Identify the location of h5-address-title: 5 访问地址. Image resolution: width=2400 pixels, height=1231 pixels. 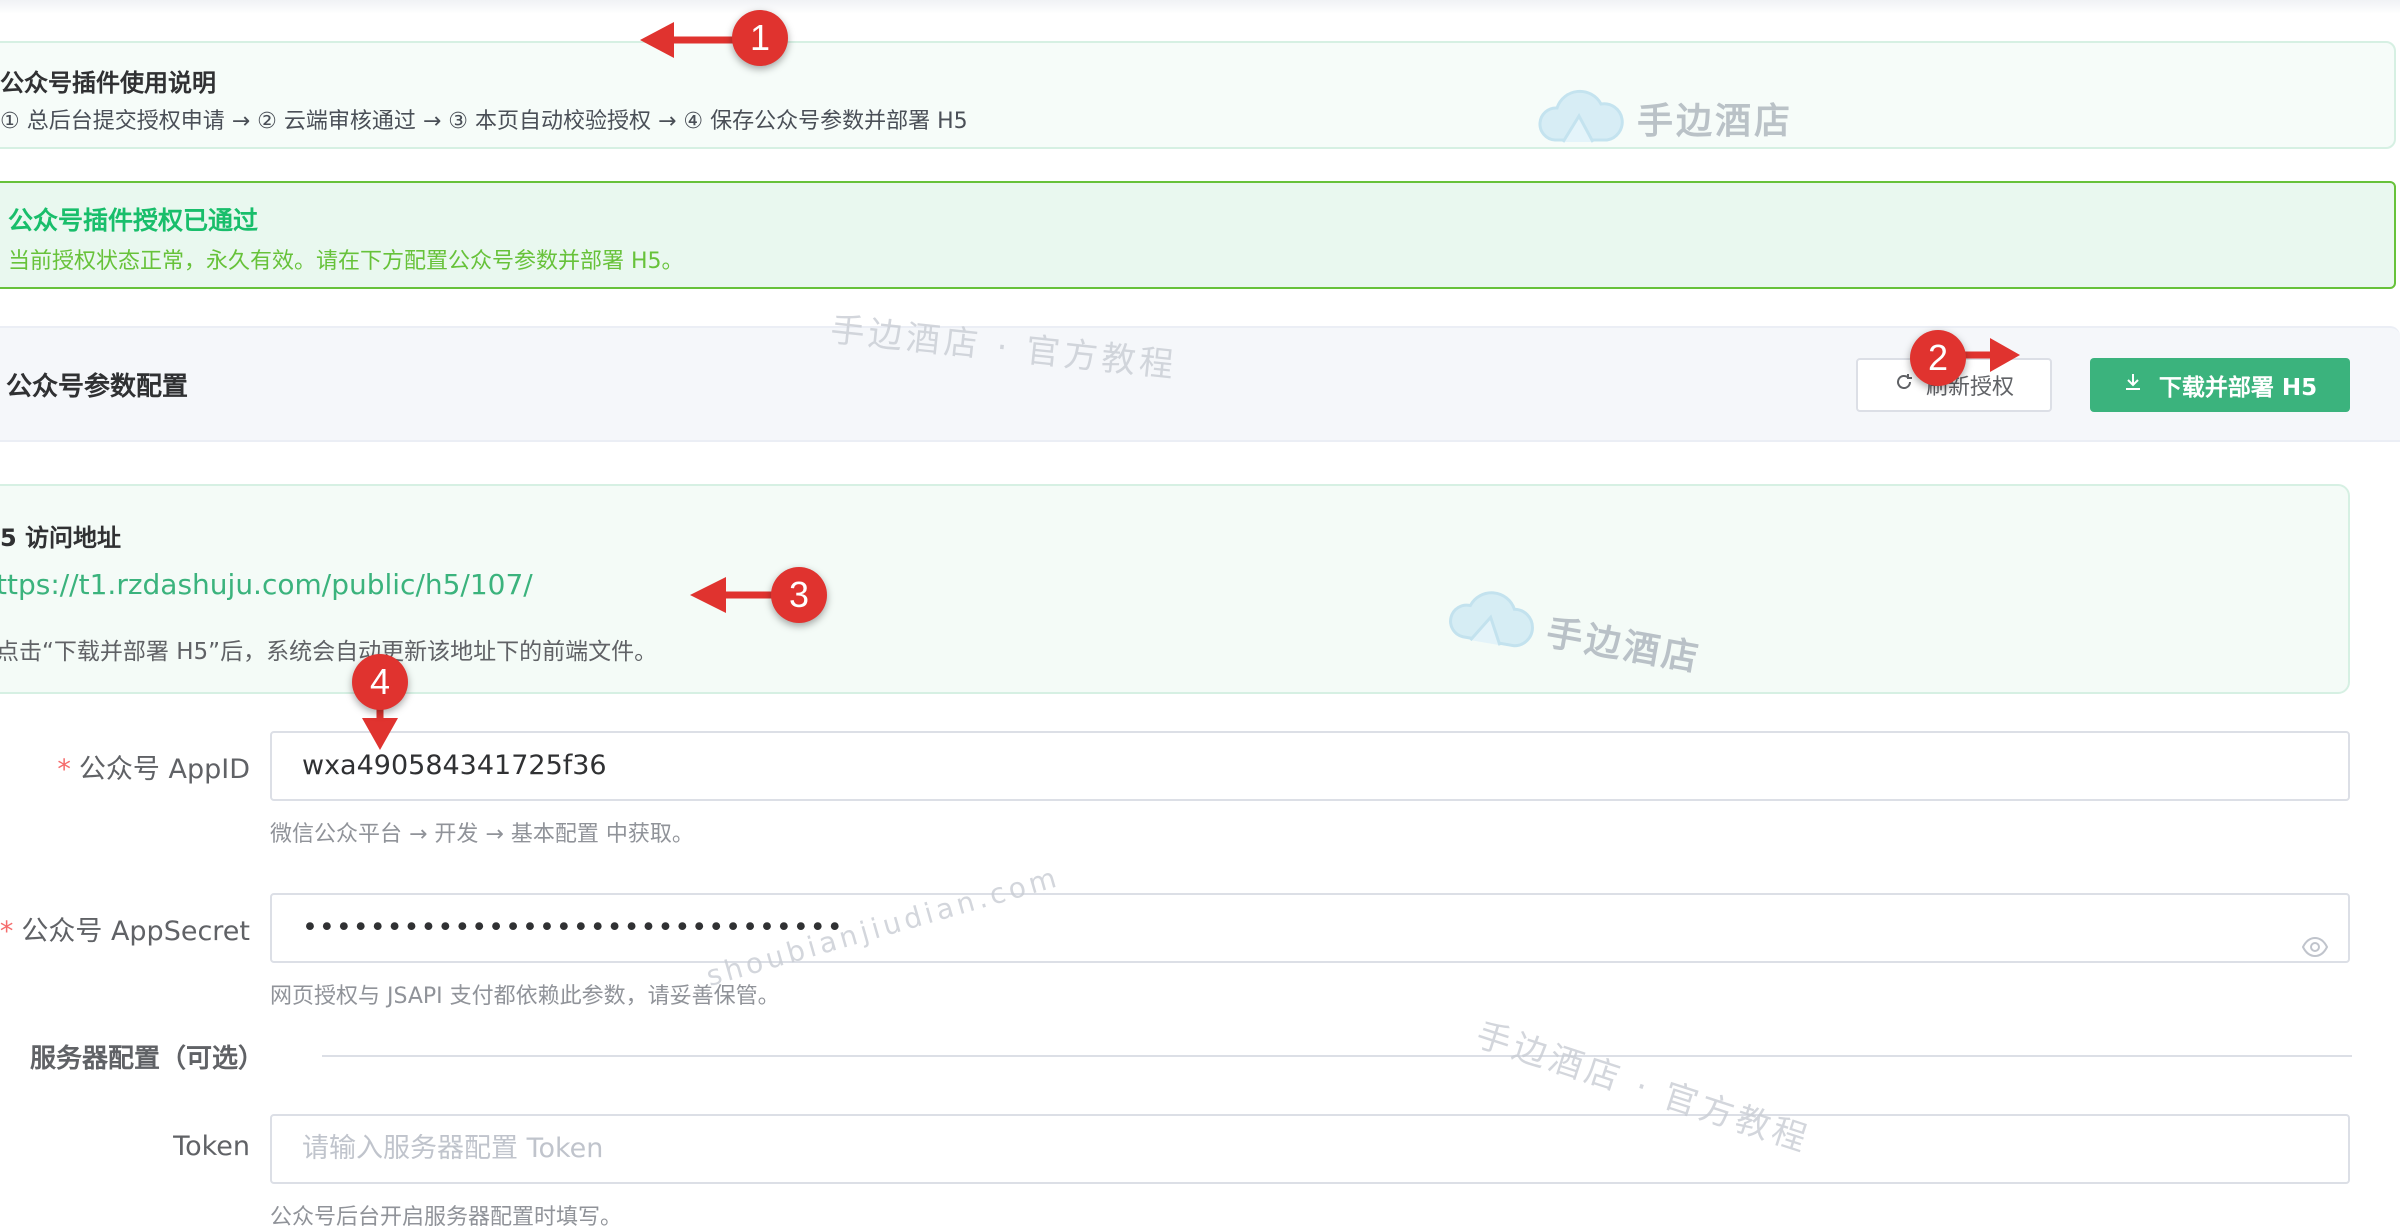
(61, 538).